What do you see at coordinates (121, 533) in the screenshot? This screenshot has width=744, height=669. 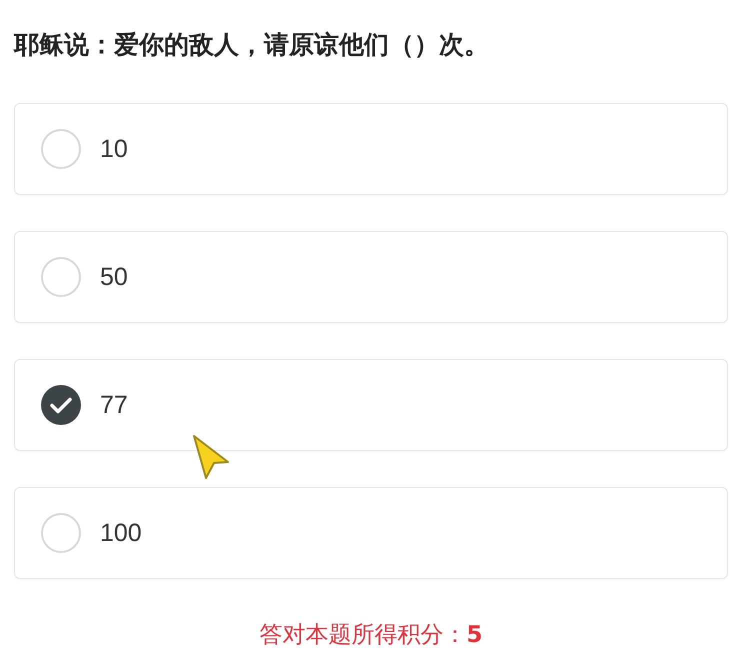 I see `option-label: 100` at bounding box center [121, 533].